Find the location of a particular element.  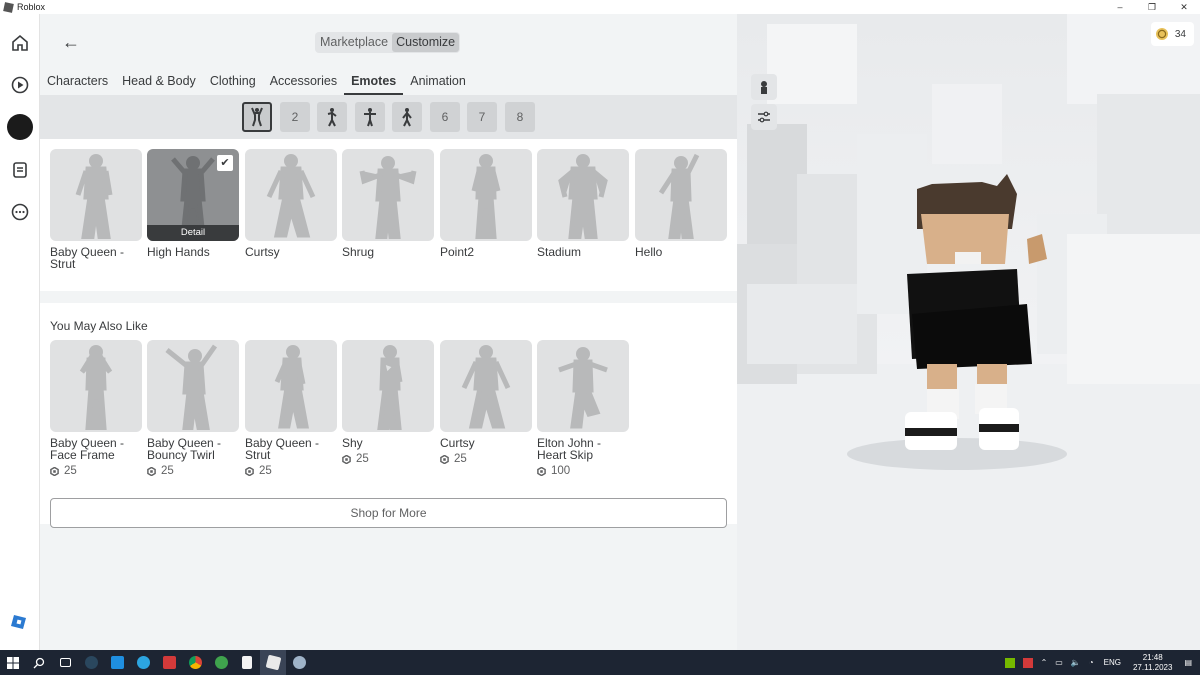

more-icon is located at coordinates (20, 212).